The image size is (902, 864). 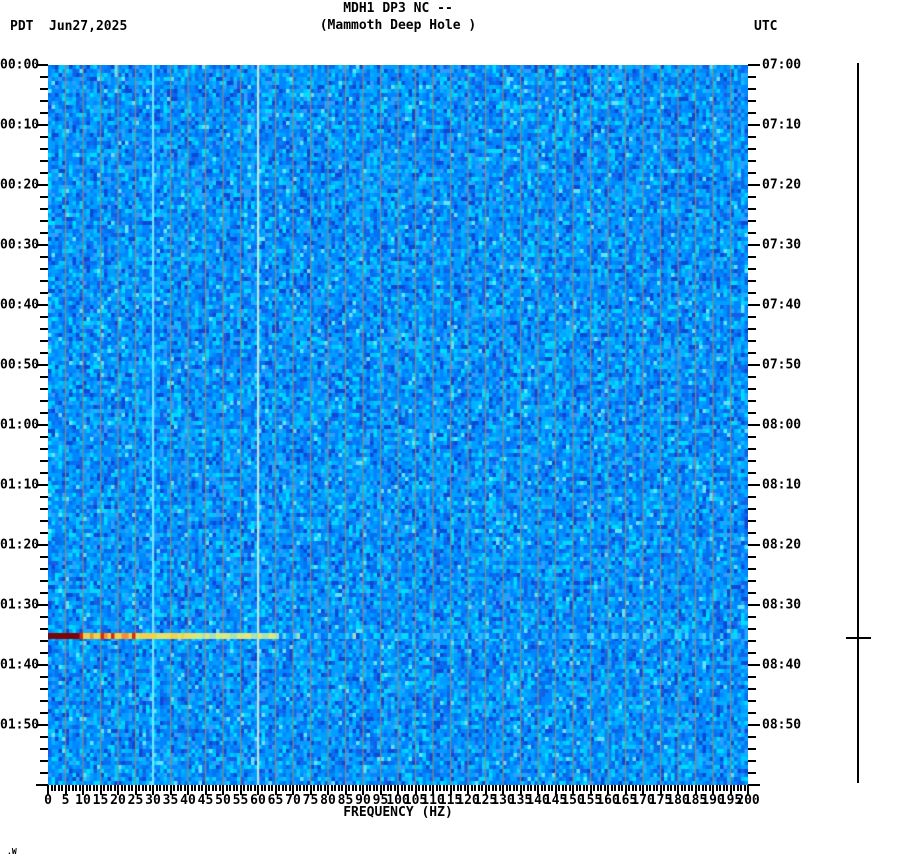 I want to click on utc-time-label: 07:10, so click(x=782, y=125).